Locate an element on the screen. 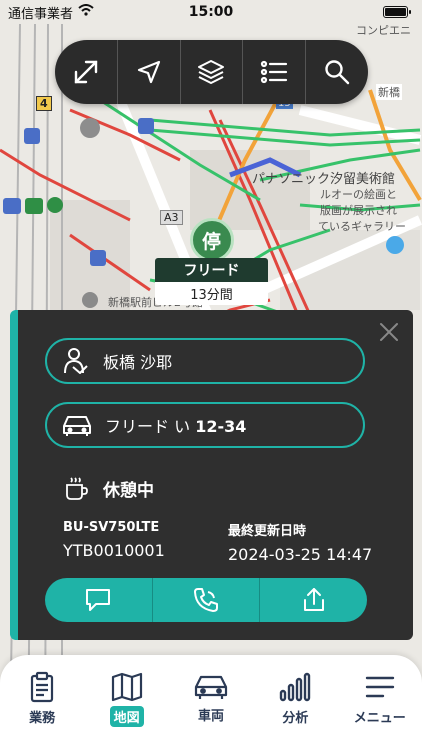 Image resolution: width=422 pixels, height=750 pixels. status-bar: 通信事業者 15:00 is located at coordinates (211, 12).